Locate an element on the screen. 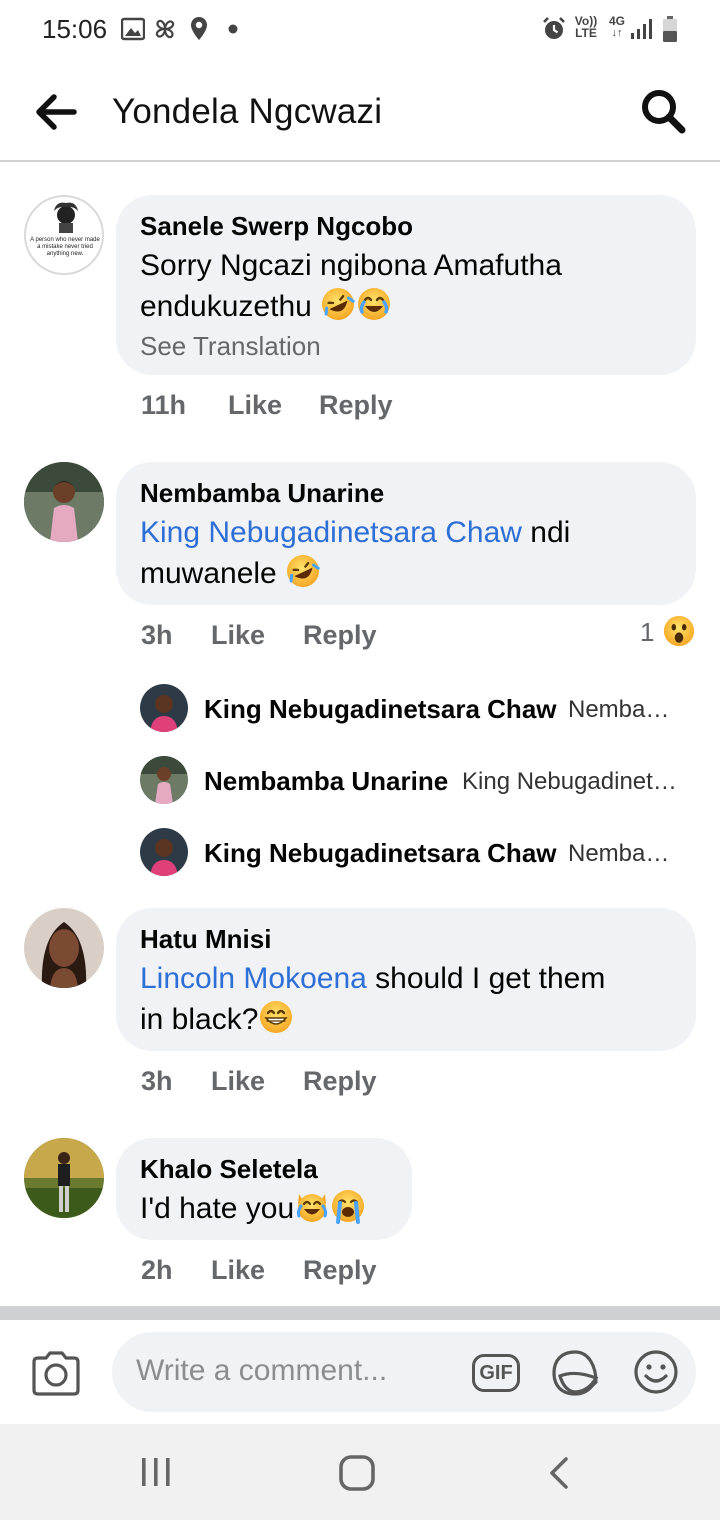 Image resolution: width=720 pixels, height=1520 pixels. location-icon is located at coordinates (199, 28).